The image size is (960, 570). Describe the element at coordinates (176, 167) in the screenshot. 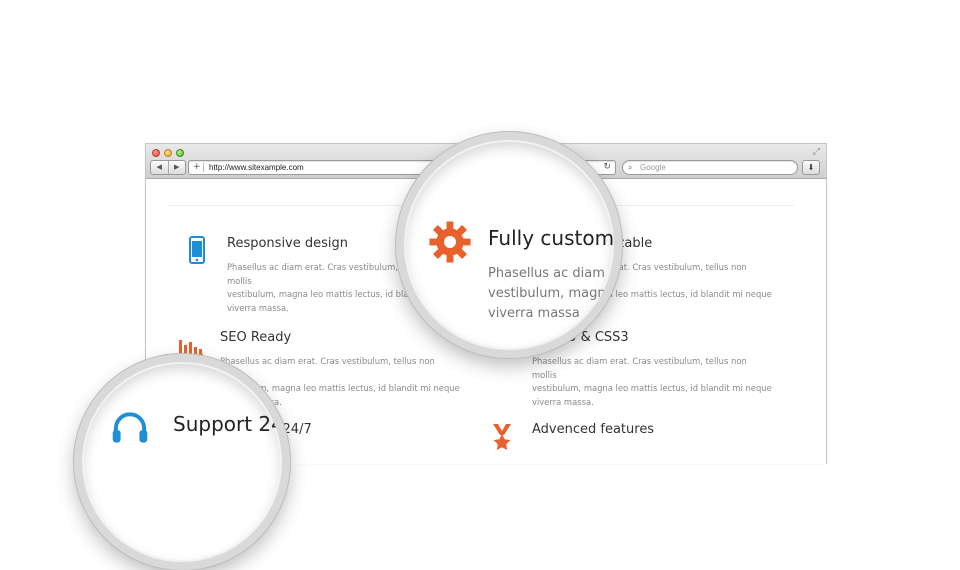

I see `forward-button: ▶` at that location.